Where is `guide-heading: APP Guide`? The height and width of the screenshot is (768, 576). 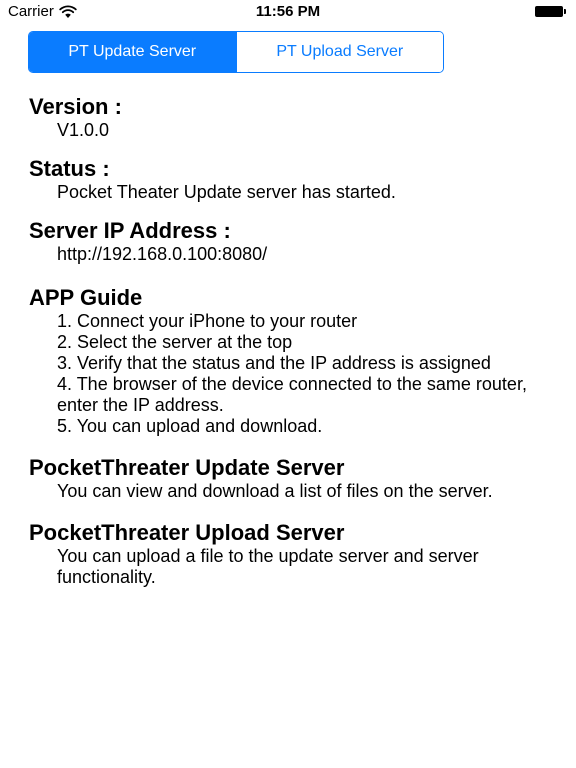 guide-heading: APP Guide is located at coordinates (86, 297).